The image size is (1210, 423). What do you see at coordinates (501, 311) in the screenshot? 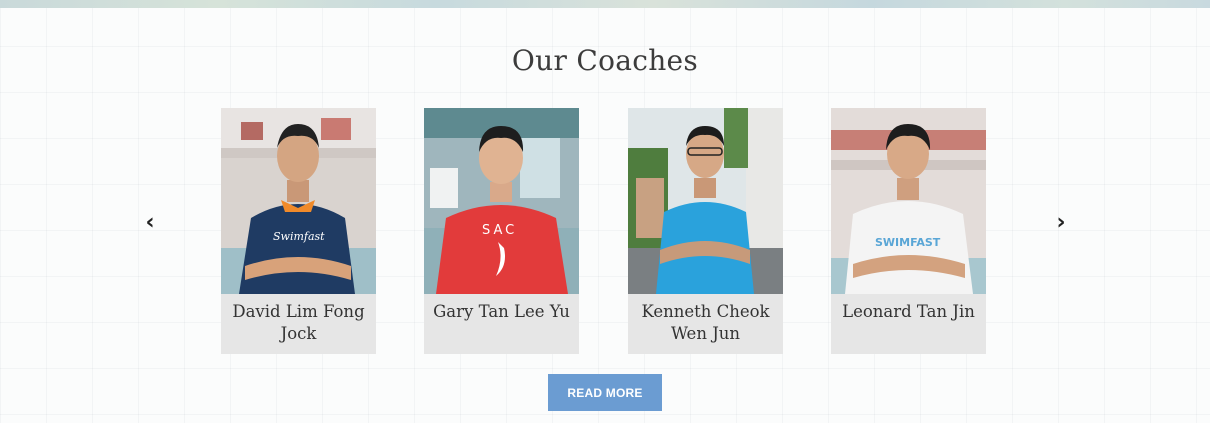
I see `coach-name: Gary Tan Lee Yu` at bounding box center [501, 311].